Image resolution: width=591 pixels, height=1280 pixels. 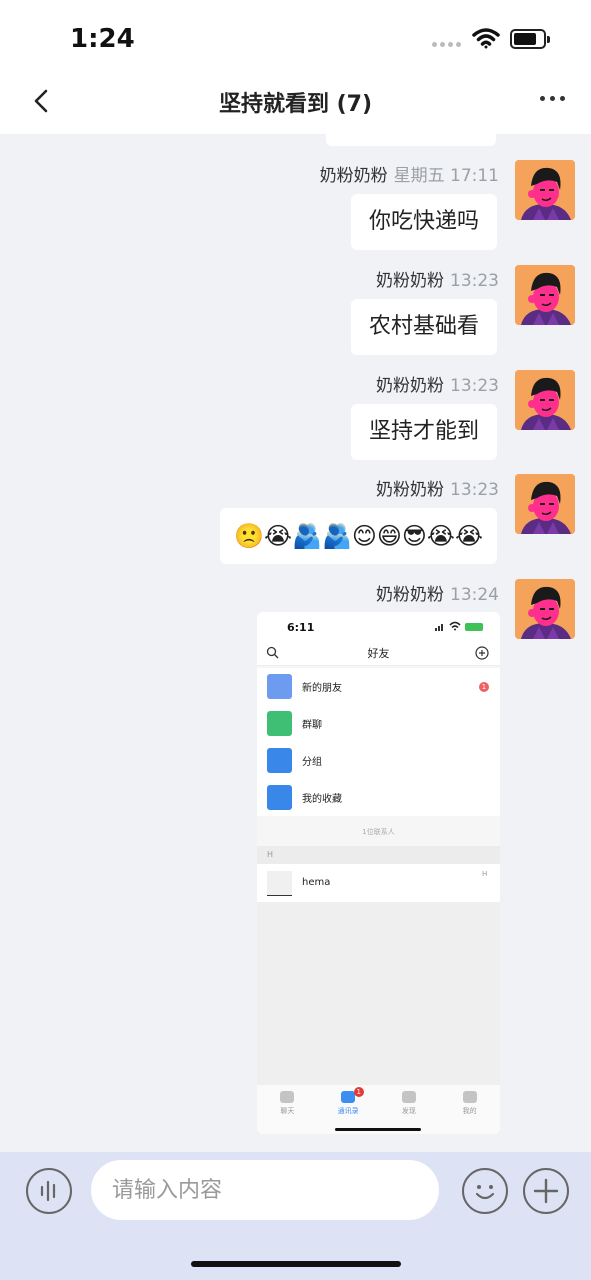 What do you see at coordinates (348, 1097) in the screenshot?
I see `contacts-icon` at bounding box center [348, 1097].